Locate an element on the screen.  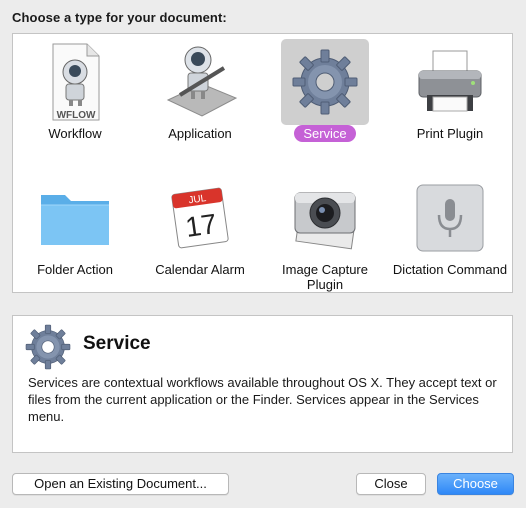
type-label-dictation-command: Dictation Command is located at coordinates (450, 269).